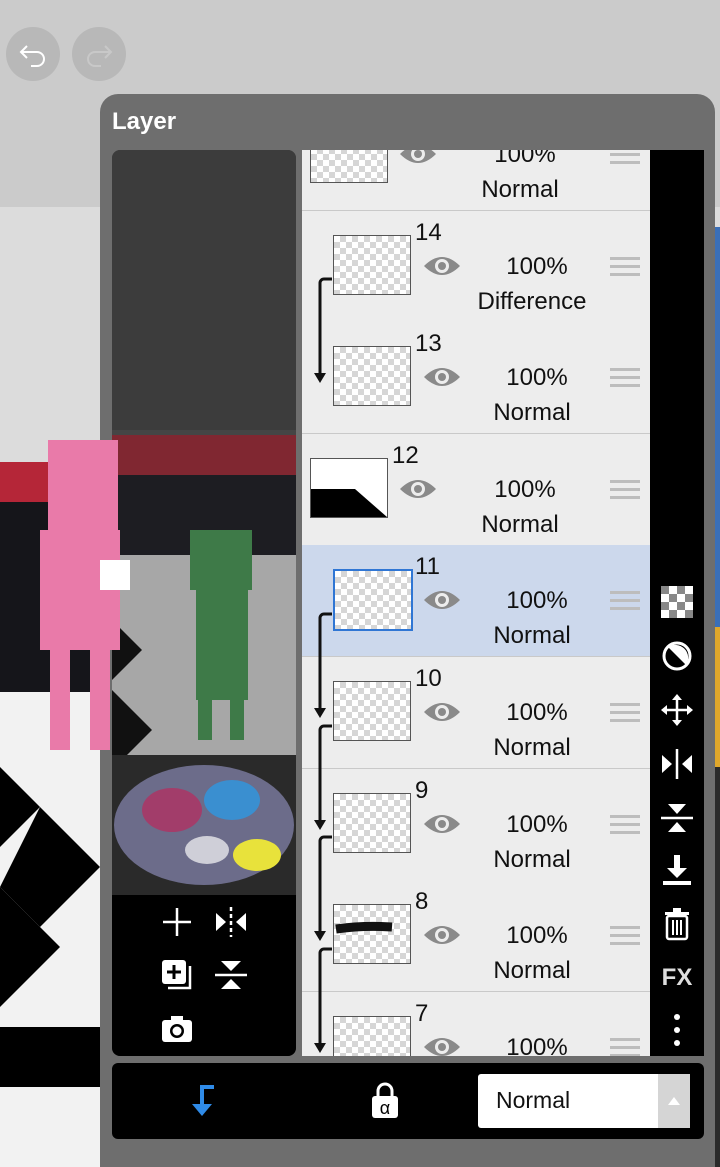 Image resolution: width=720 pixels, height=1167 pixels. I want to click on layer-number: 8, so click(422, 901).